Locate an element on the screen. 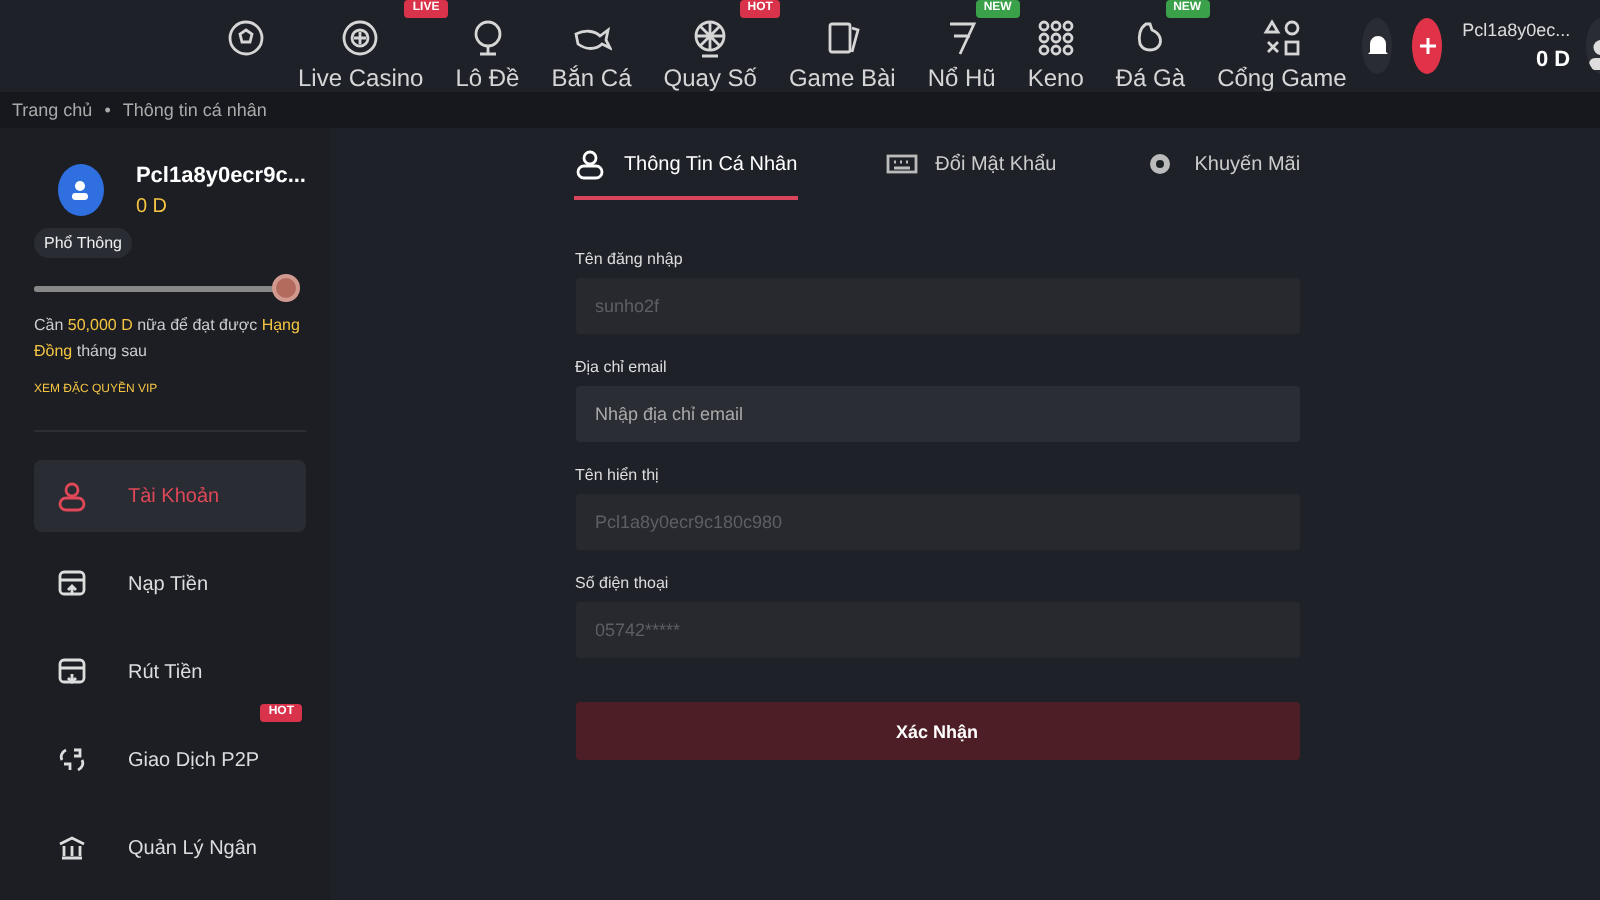  input-field: Nhập địa chỉ email is located at coordinates (937, 414).